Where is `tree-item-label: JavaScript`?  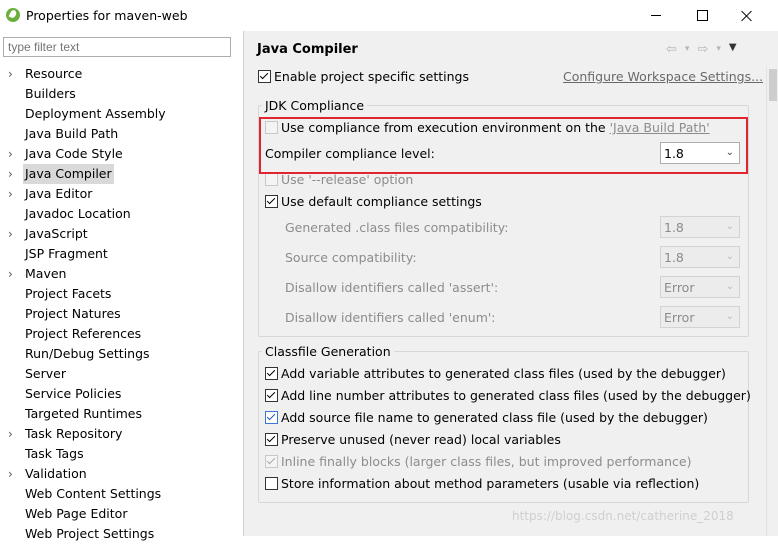
tree-item-label: JavaScript is located at coordinates (56, 233).